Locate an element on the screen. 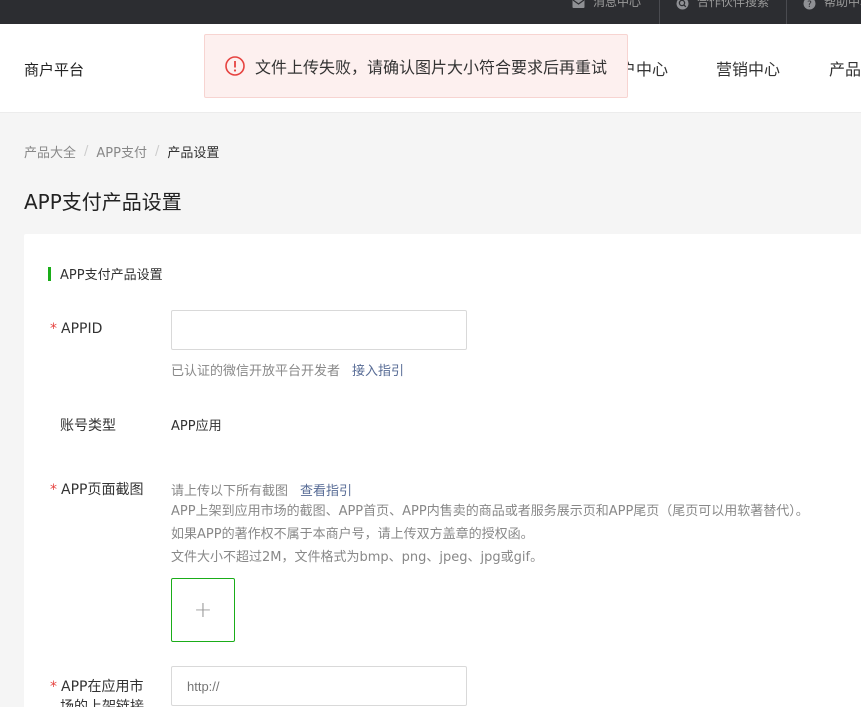 The width and height of the screenshot is (861, 707). section-title: APP支付产品设置 is located at coordinates (105, 273).